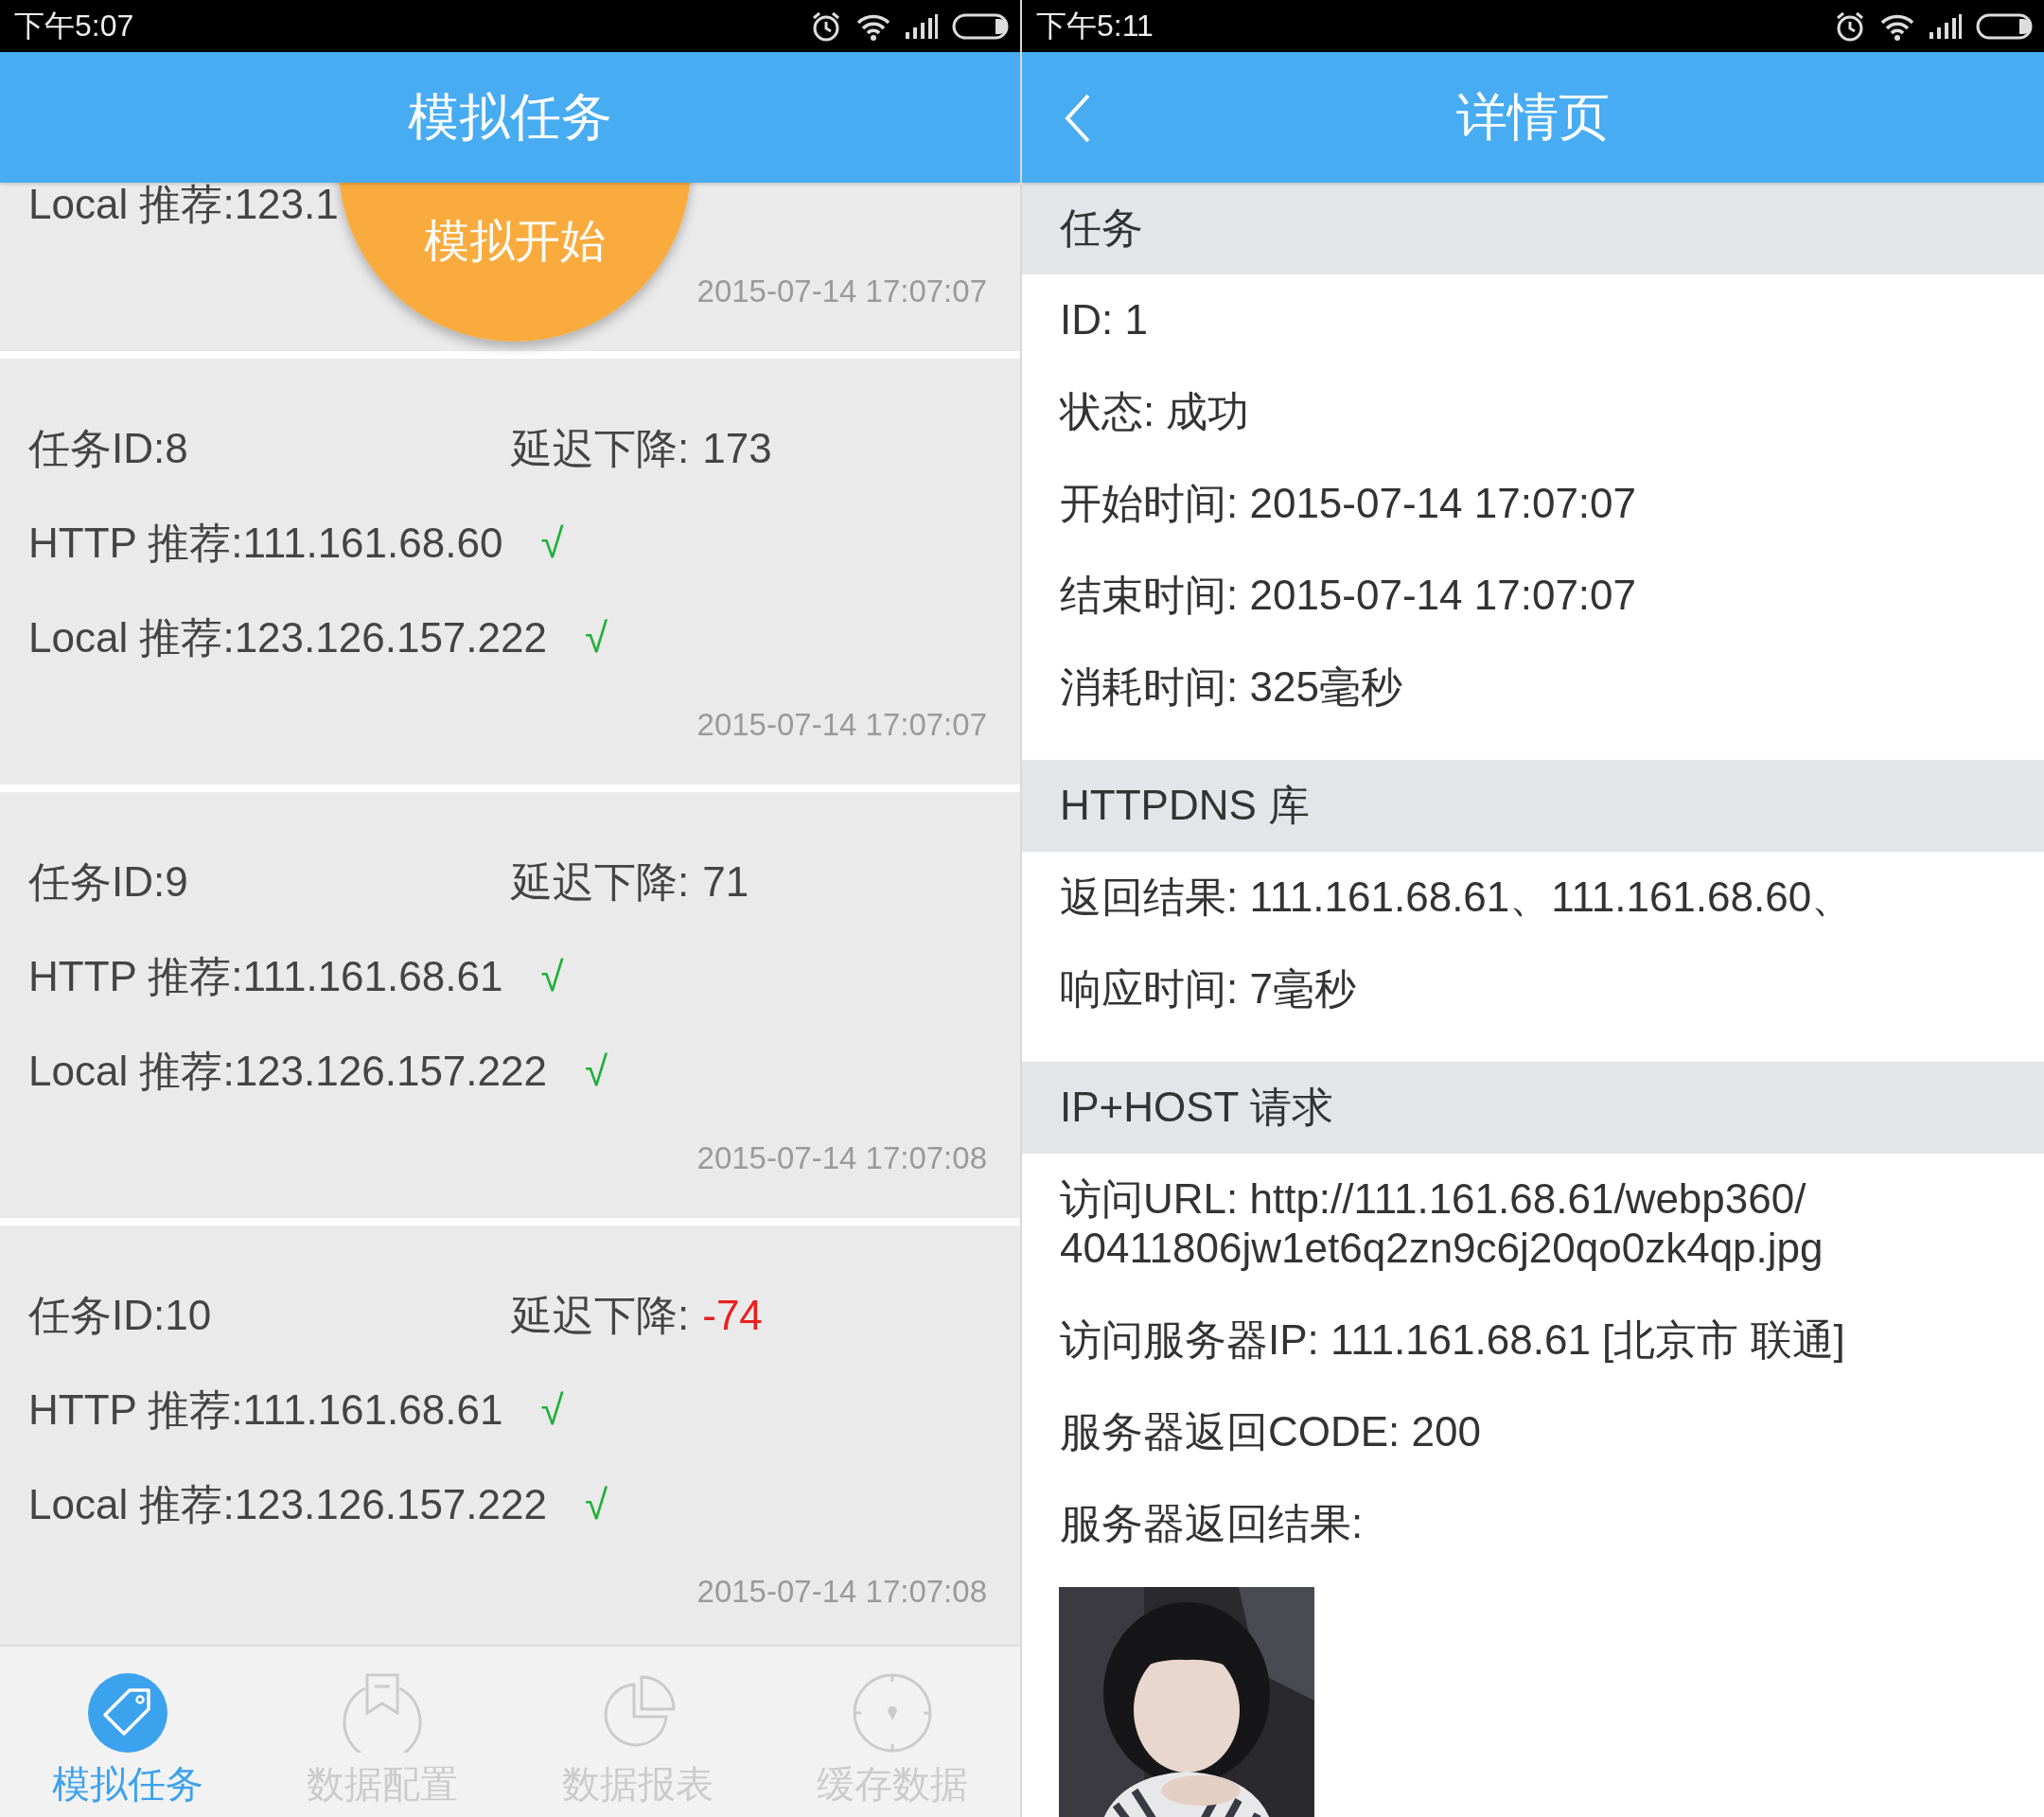  Describe the element at coordinates (127, 1713) in the screenshot. I see `tag-icon` at that location.